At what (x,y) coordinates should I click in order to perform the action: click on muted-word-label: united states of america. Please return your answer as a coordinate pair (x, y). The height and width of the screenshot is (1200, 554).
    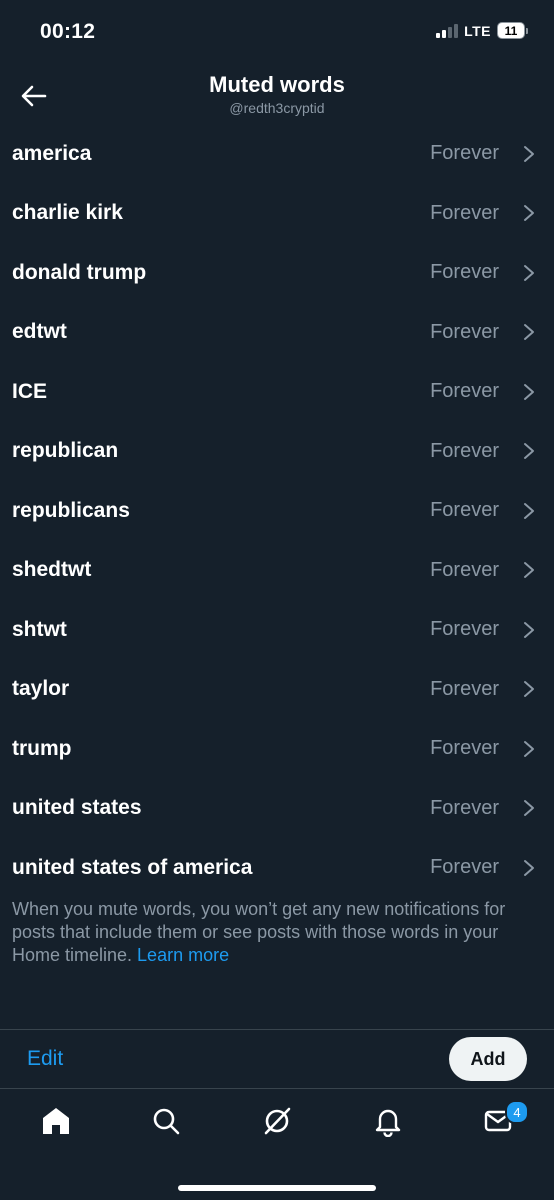
    Looking at the image, I should click on (132, 867).